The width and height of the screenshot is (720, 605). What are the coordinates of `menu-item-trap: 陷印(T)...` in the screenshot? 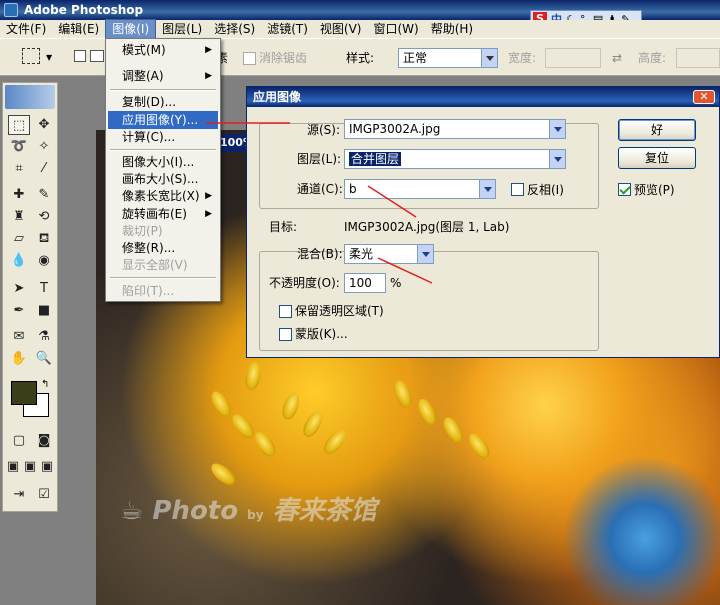 It's located at (163, 291).